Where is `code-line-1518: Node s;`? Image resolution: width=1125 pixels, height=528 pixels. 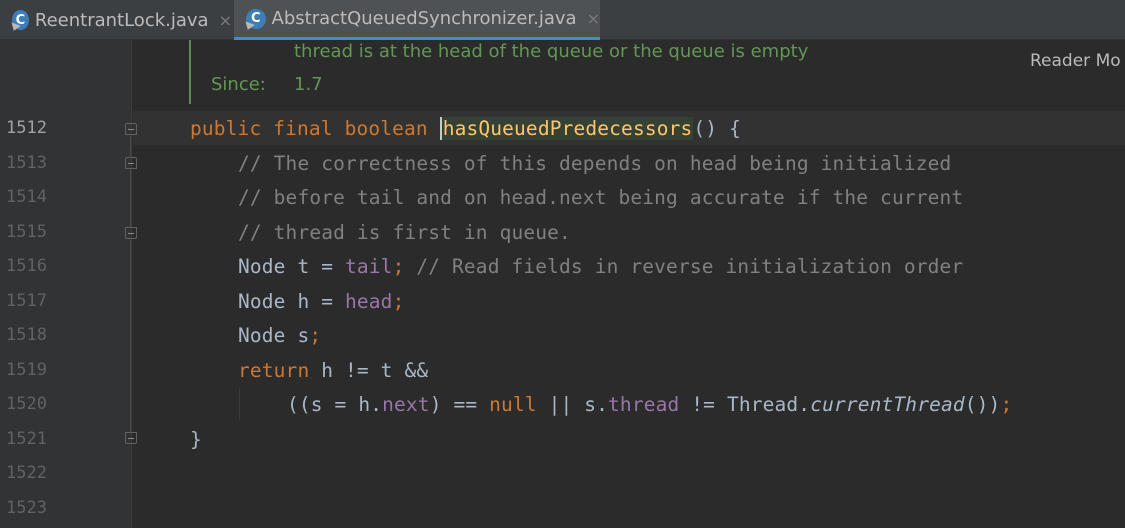 code-line-1518: Node s; is located at coordinates (279, 335).